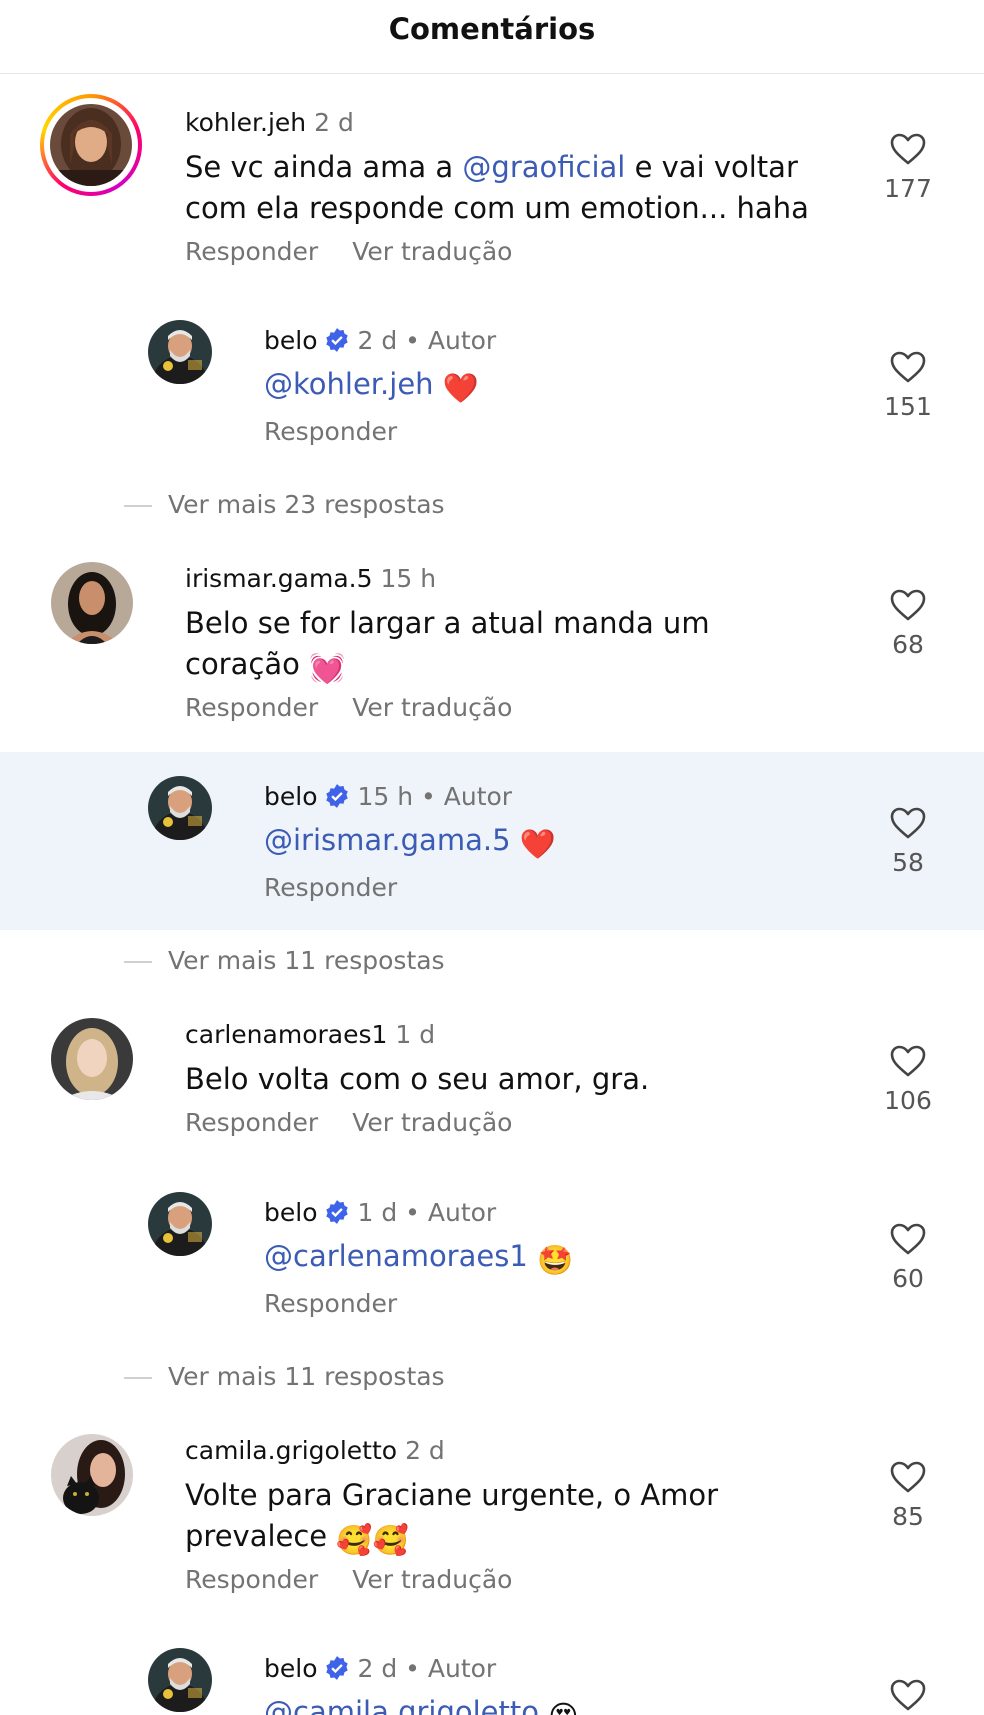 Image resolution: width=984 pixels, height=1715 pixels. Describe the element at coordinates (349, 384) in the screenshot. I see `mention-link: @kohler.jeh` at that location.